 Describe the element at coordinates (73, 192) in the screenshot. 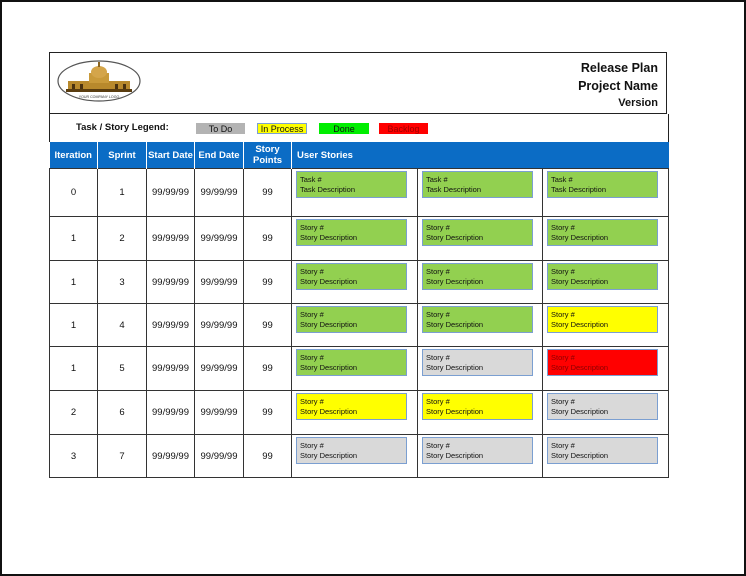

I see `iteration-cell: 0` at that location.